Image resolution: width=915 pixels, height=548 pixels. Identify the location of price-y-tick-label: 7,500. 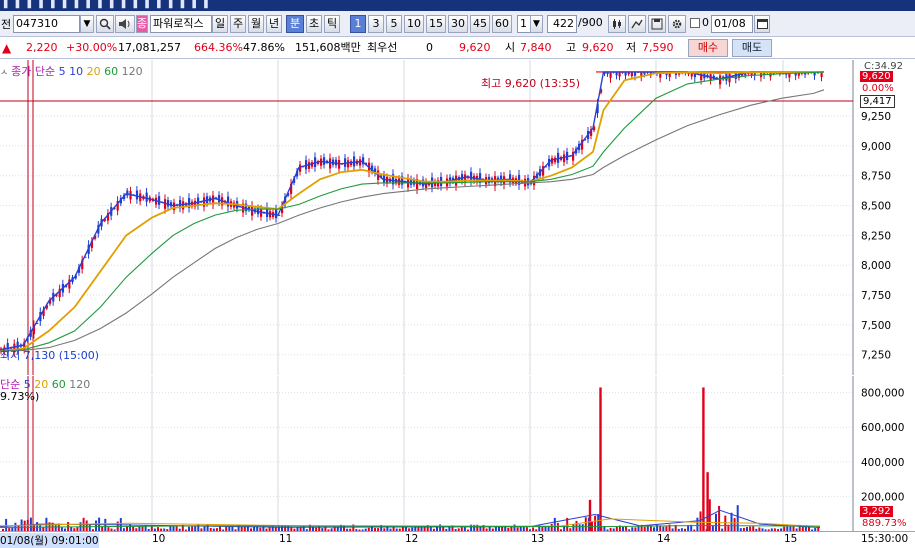
(876, 326).